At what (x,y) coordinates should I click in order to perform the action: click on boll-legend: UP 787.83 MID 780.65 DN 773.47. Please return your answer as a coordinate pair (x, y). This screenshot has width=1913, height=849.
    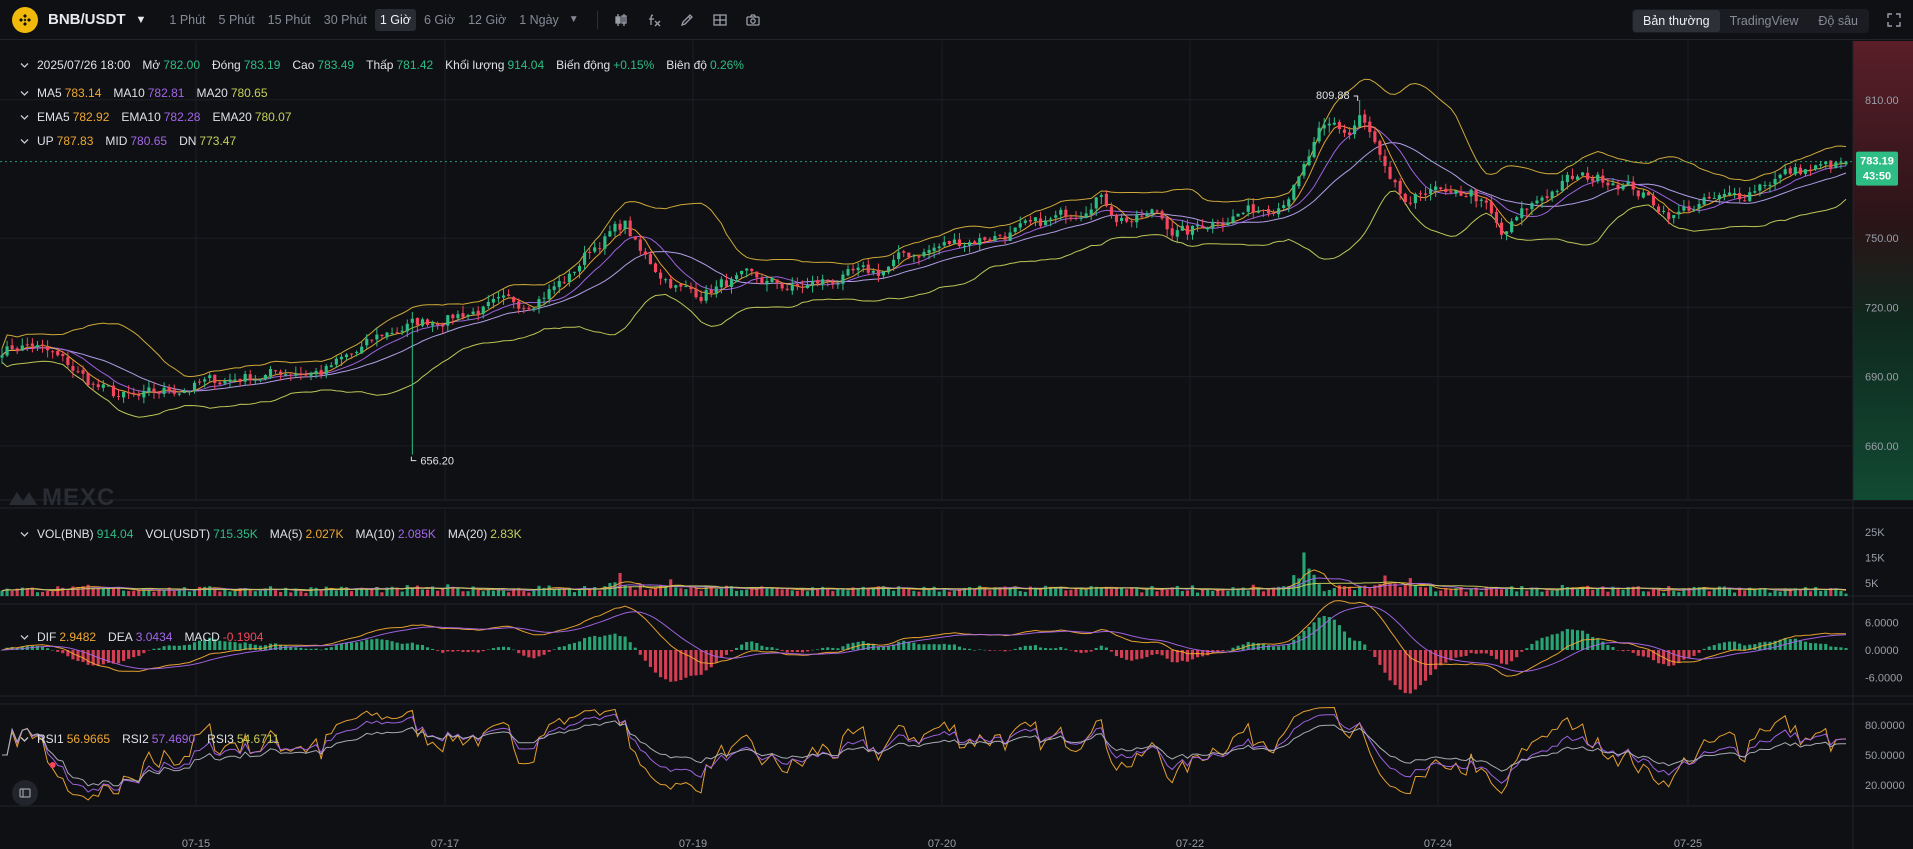
    Looking at the image, I should click on (134, 141).